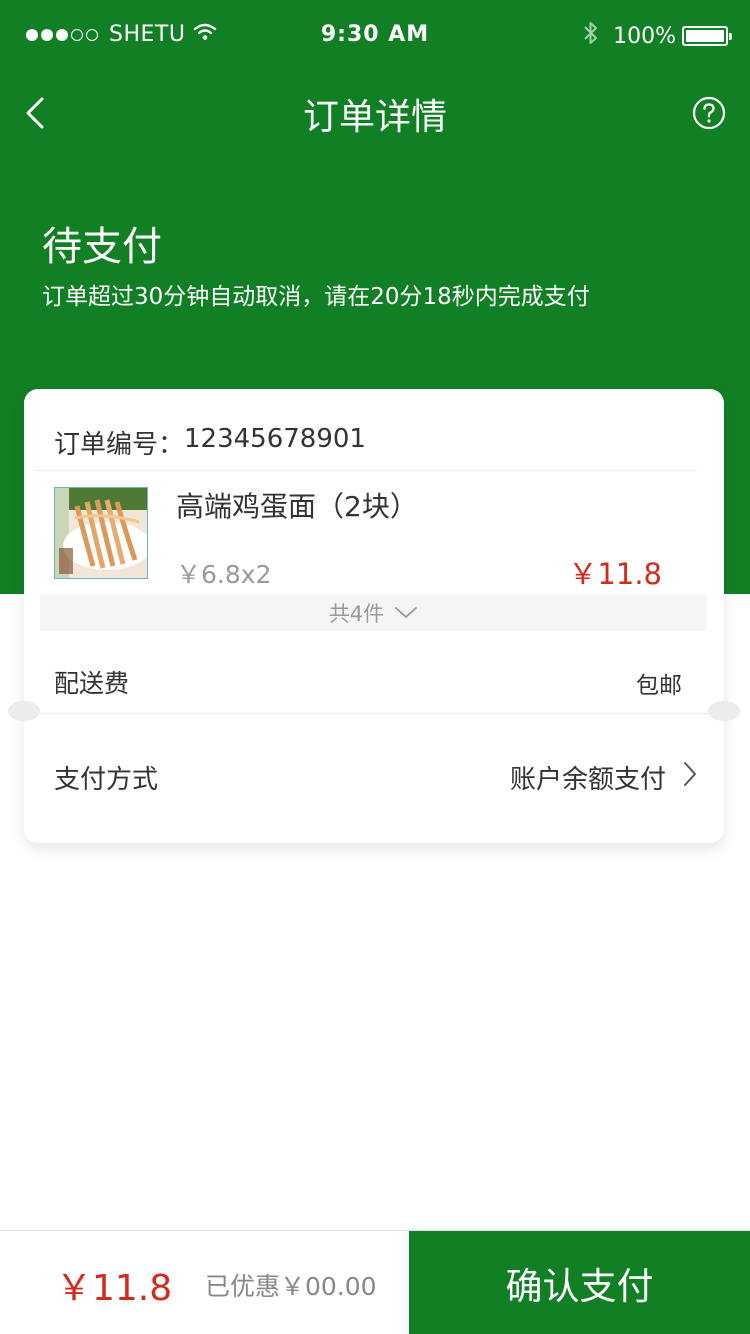 The width and height of the screenshot is (750, 1334). What do you see at coordinates (587, 780) in the screenshot?
I see `payment-value: 账户余额支付` at bounding box center [587, 780].